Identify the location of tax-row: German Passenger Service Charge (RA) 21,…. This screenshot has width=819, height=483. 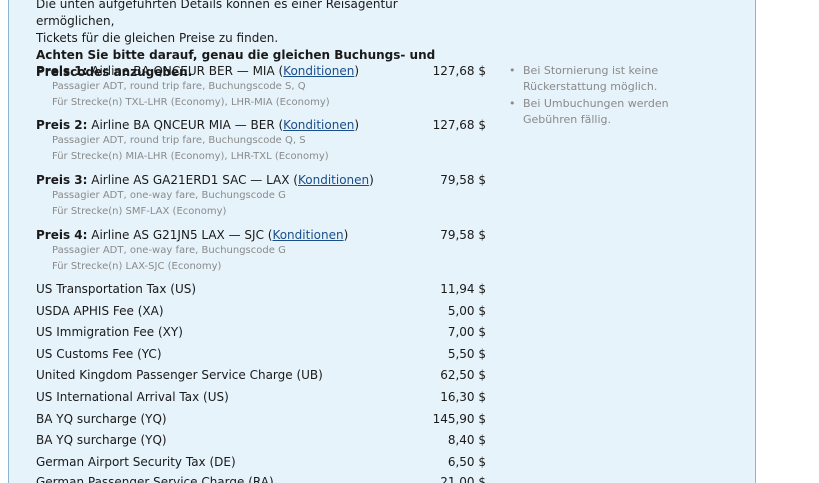
(261, 478).